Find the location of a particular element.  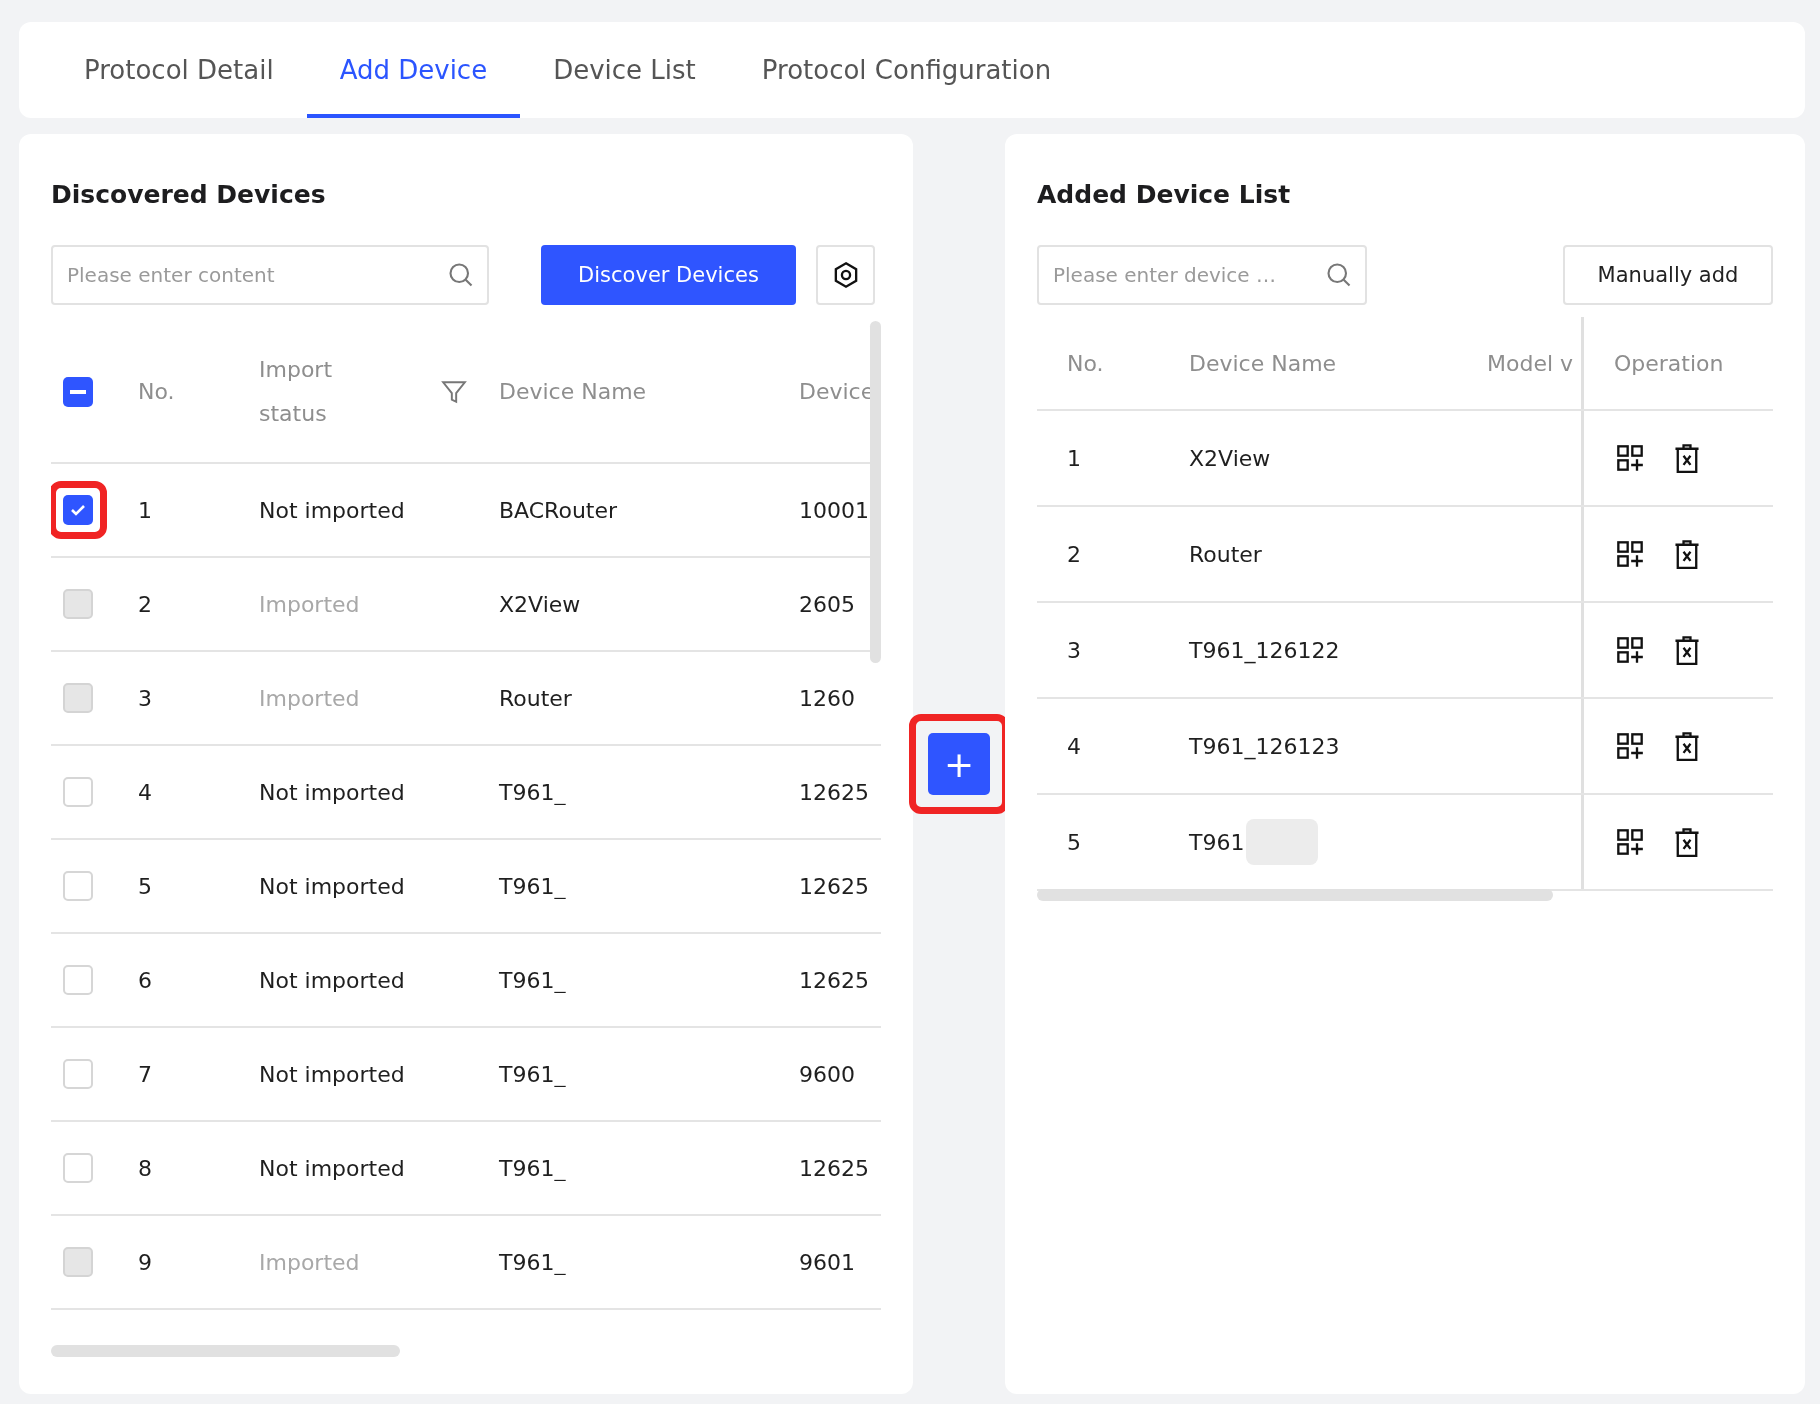

discover-button: Discover Devices is located at coordinates (668, 275).